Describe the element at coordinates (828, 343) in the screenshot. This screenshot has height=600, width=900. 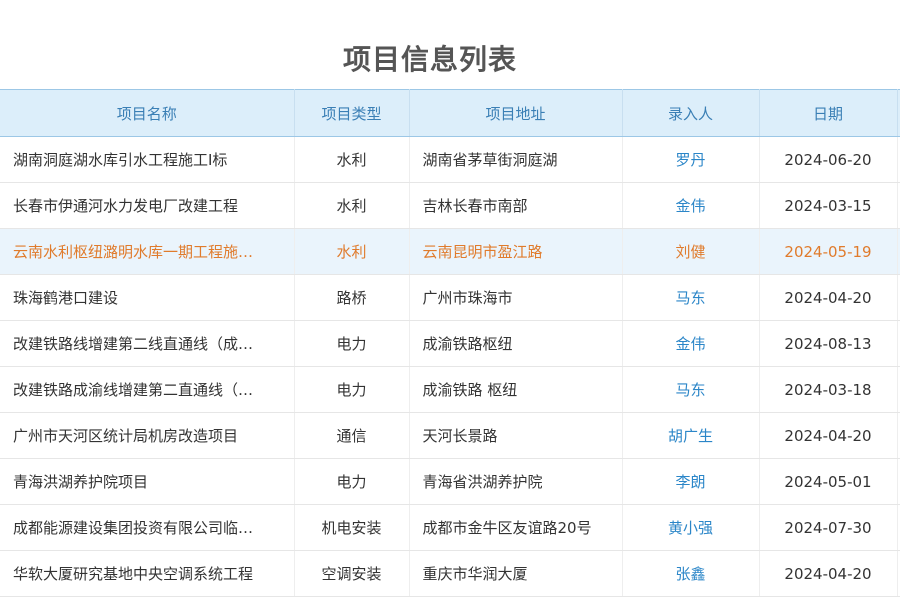
I see `cell-date: 2024-08-13` at that location.